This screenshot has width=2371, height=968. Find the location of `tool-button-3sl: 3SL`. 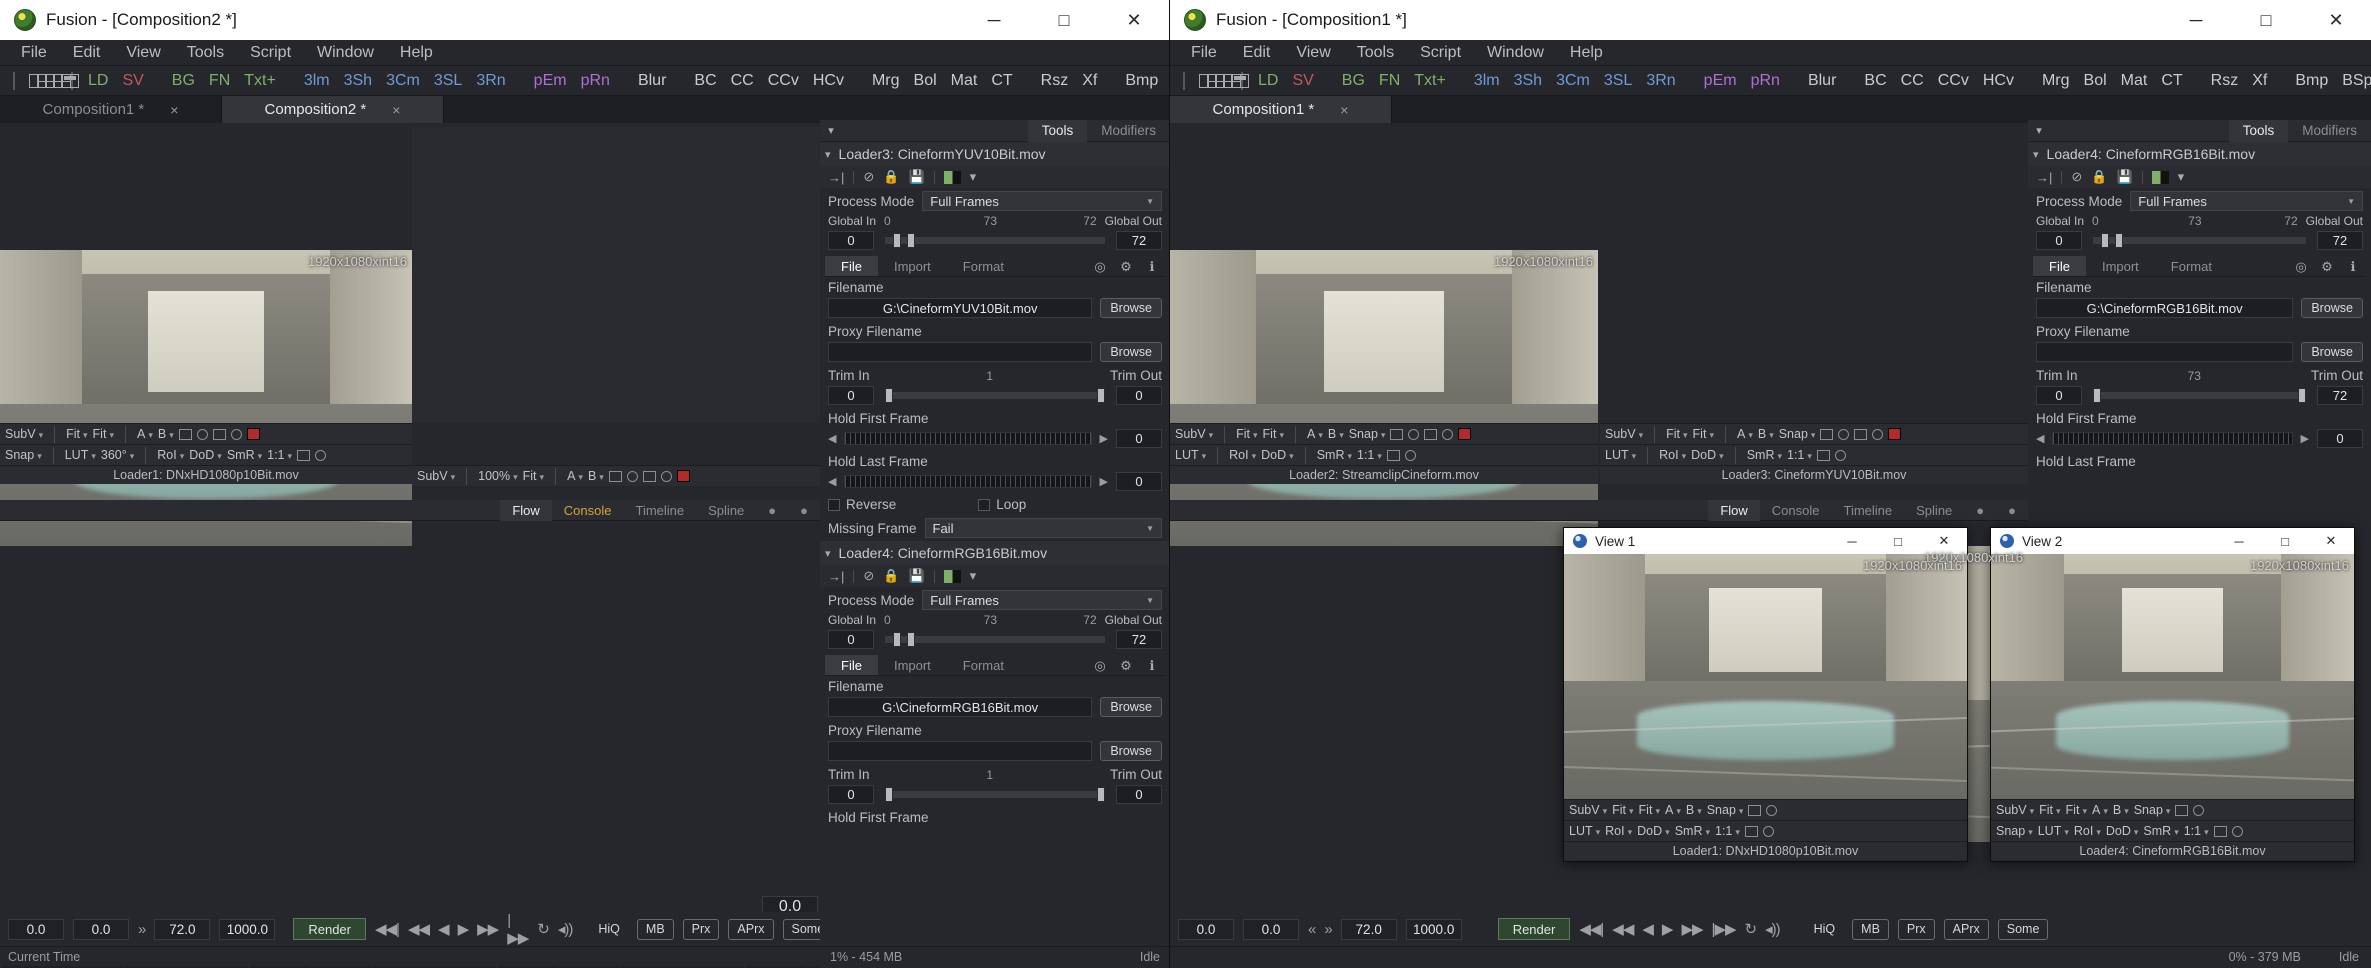

tool-button-3sl: 3SL is located at coordinates (448, 81).